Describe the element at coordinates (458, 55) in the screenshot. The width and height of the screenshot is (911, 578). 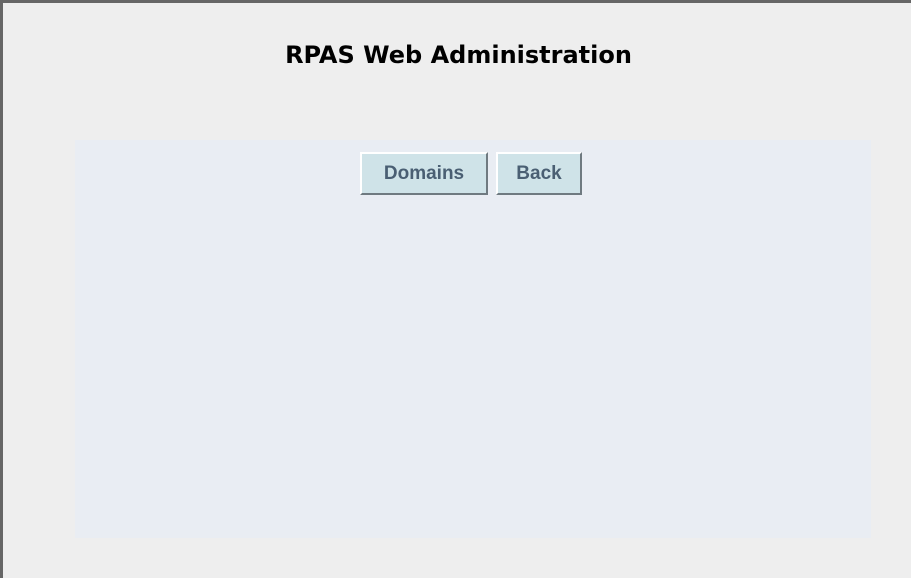
I see `page-title: RPAS Web Administration` at that location.